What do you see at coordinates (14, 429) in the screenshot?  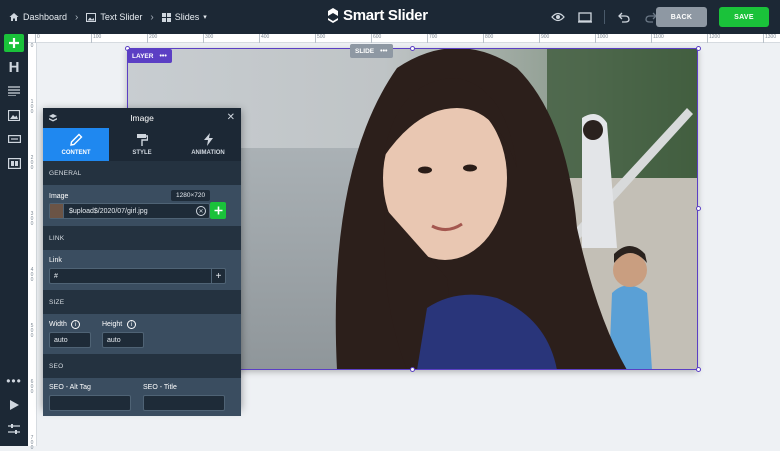 I see `settings-sliders-icon` at bounding box center [14, 429].